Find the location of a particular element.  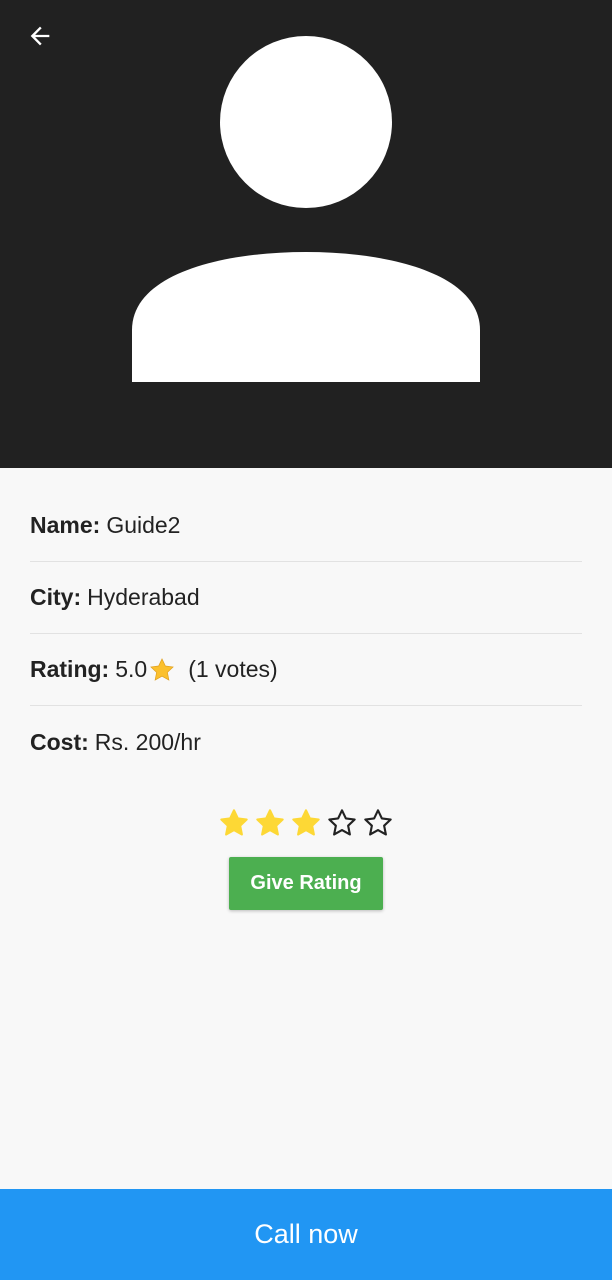

name-row: Name: Guide2 is located at coordinates (306, 526).